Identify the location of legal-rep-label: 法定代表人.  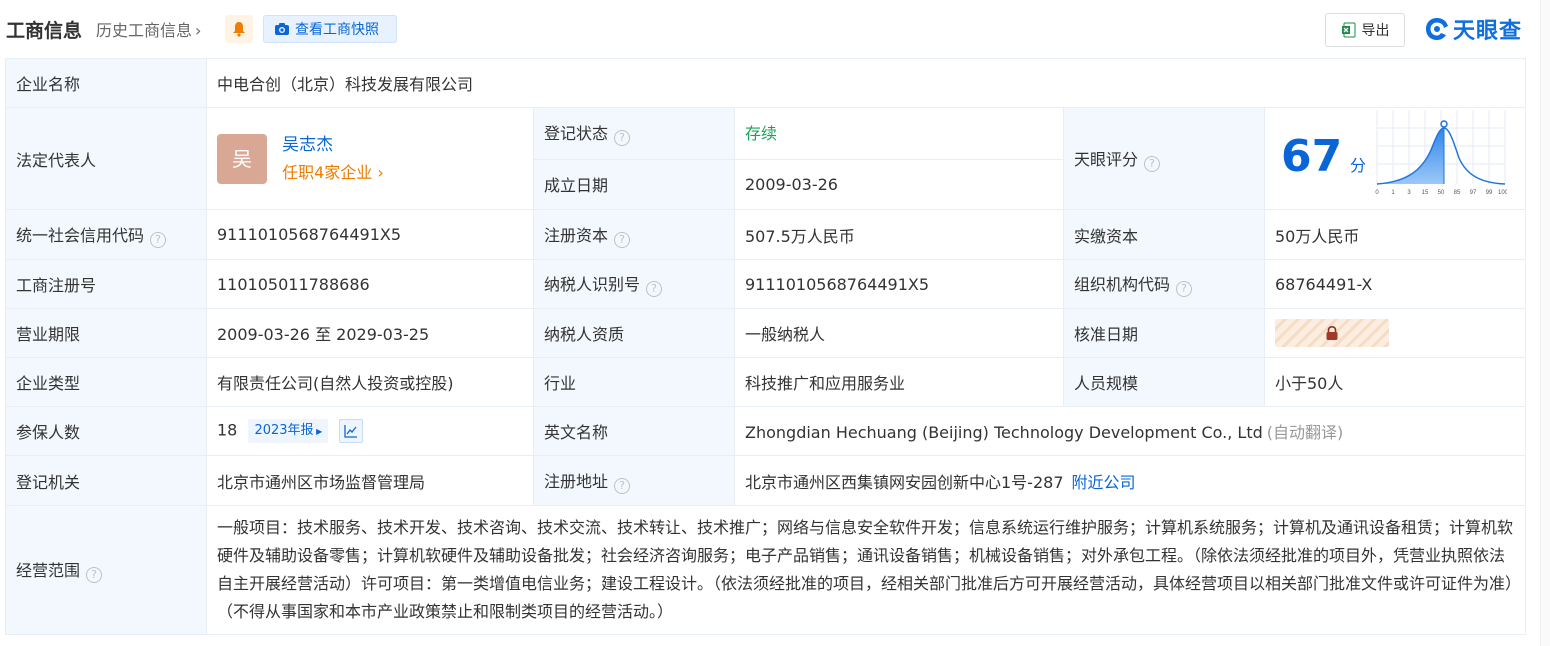
(106, 158).